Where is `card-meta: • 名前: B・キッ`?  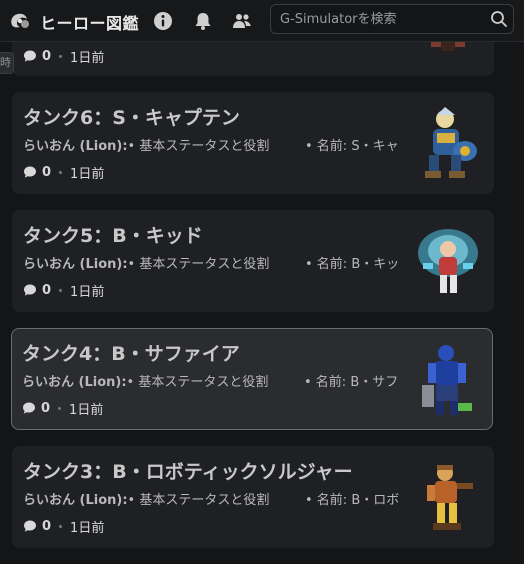
card-meta: • 名前: B・キッ is located at coordinates (352, 264).